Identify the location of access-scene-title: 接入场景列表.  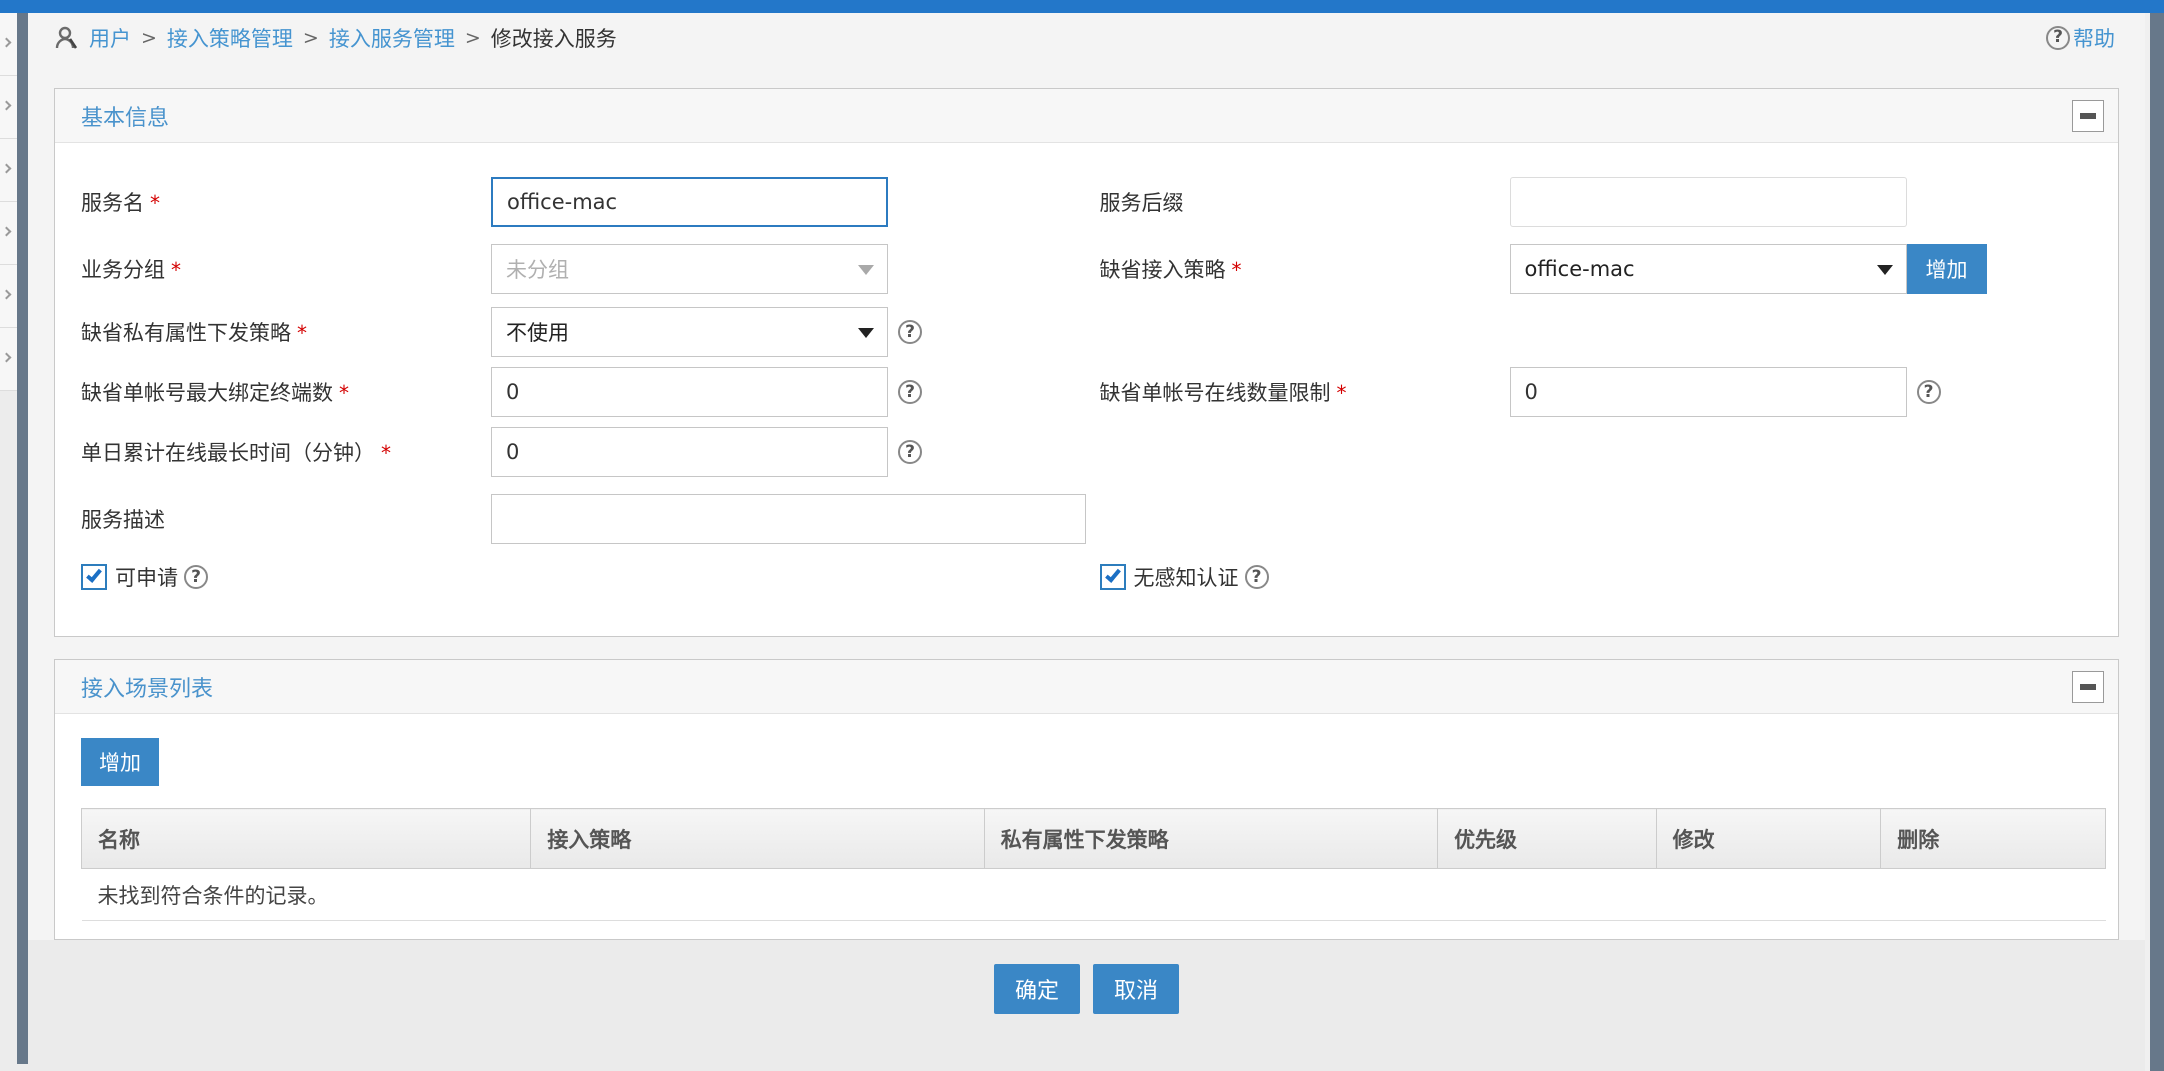
(147, 689).